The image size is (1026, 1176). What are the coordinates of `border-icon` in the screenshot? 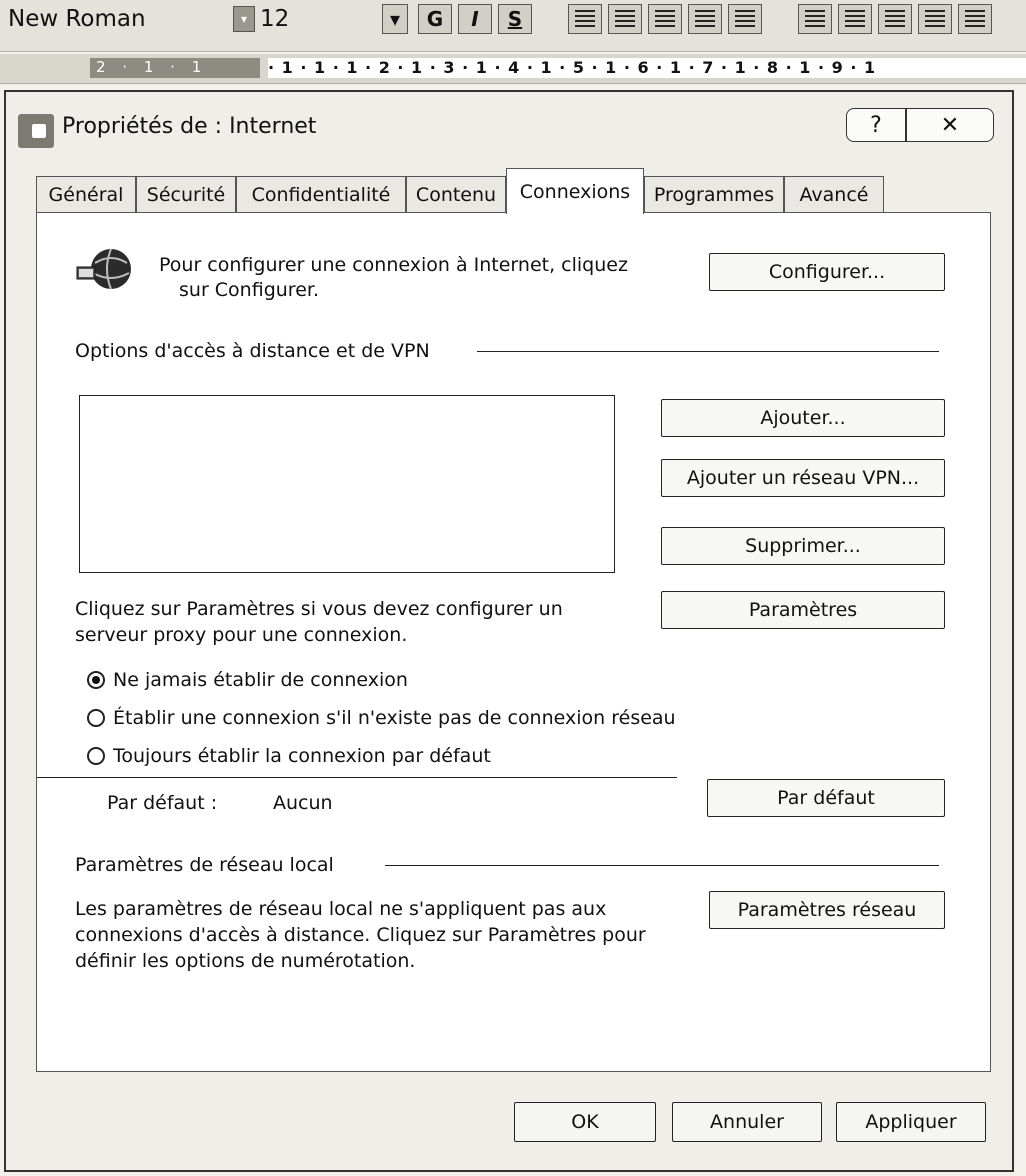 It's located at (975, 19).